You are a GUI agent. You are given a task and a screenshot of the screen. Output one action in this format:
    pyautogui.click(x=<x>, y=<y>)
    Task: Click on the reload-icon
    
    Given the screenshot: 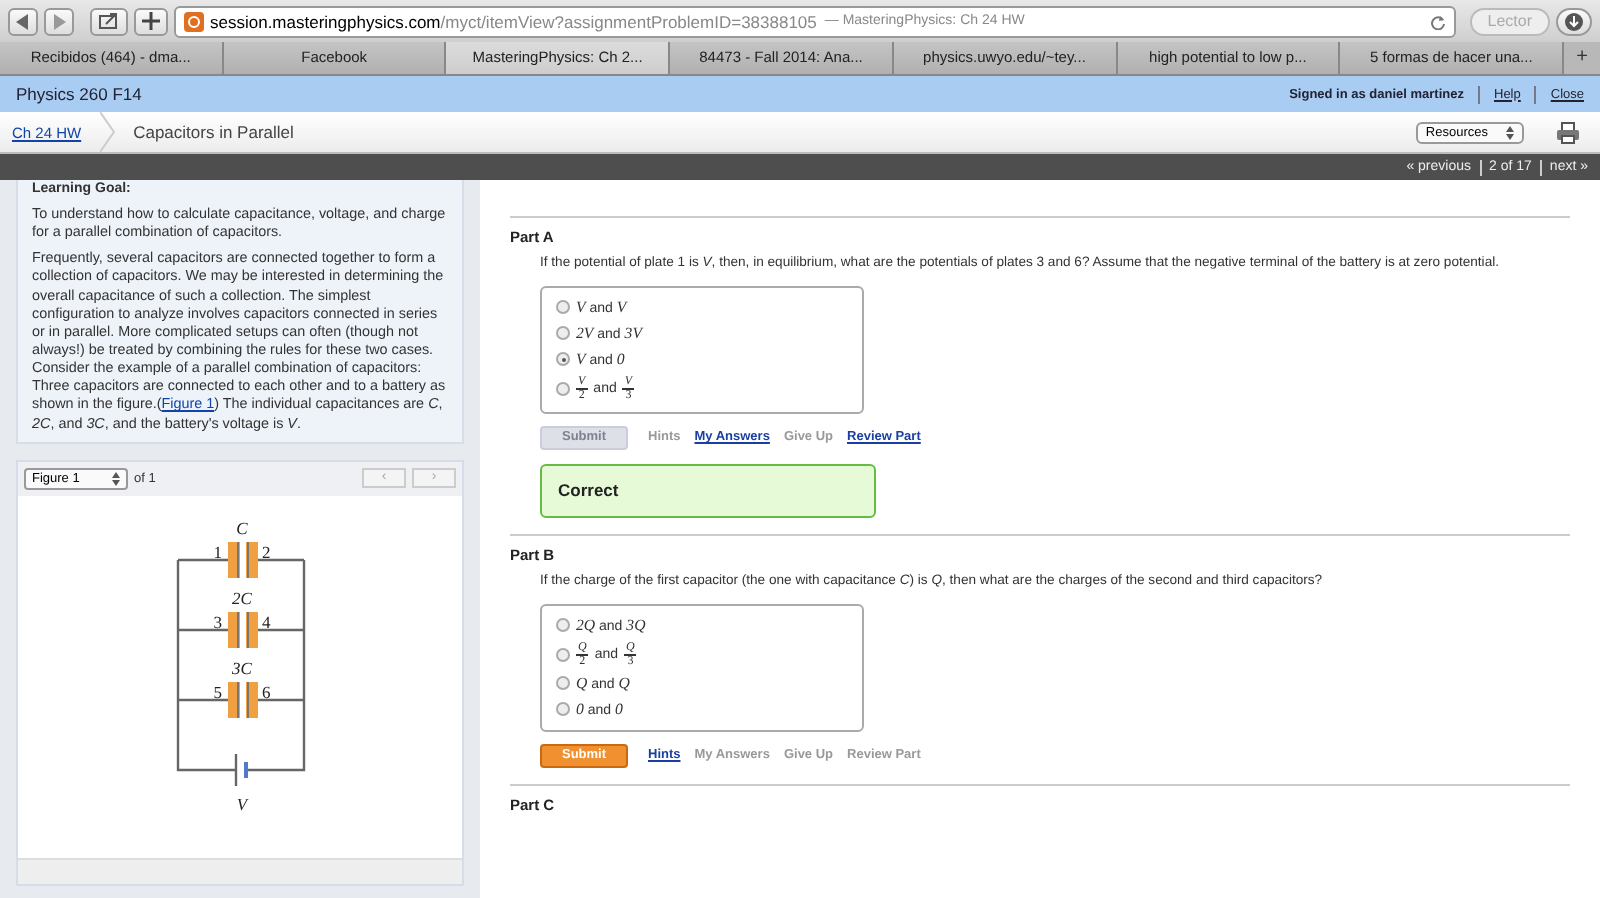 What is the action you would take?
    pyautogui.click(x=1437, y=21)
    